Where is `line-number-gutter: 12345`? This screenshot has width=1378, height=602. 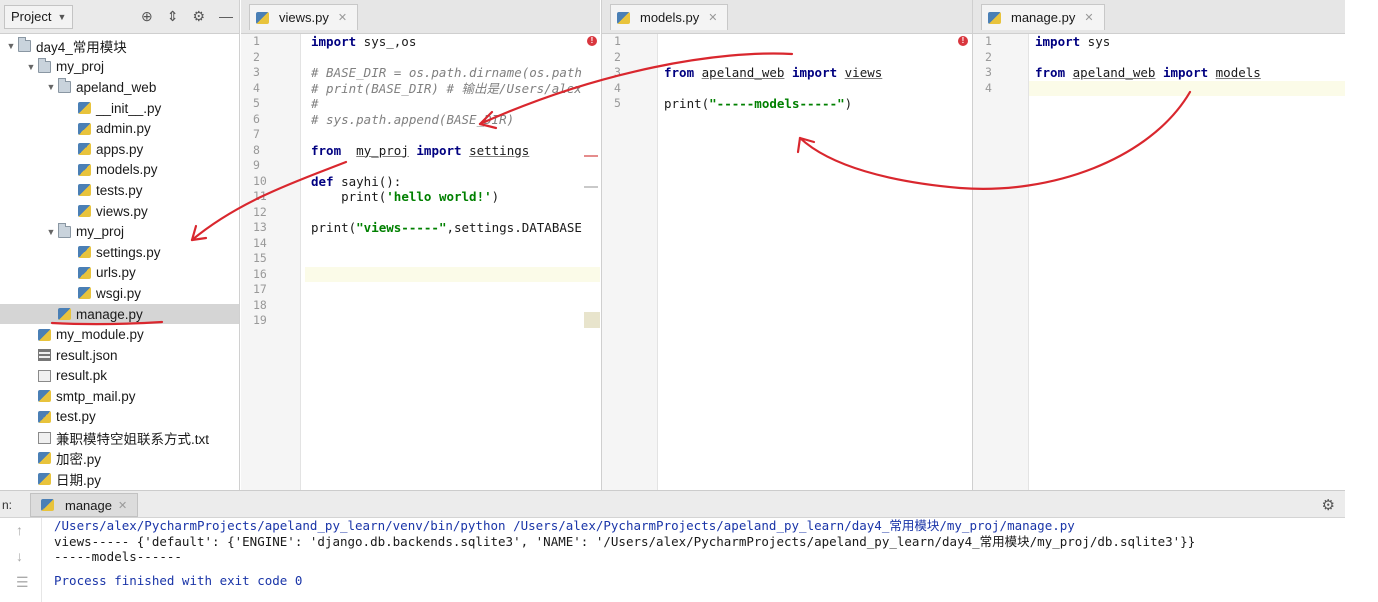 line-number-gutter: 12345 is located at coordinates (630, 262).